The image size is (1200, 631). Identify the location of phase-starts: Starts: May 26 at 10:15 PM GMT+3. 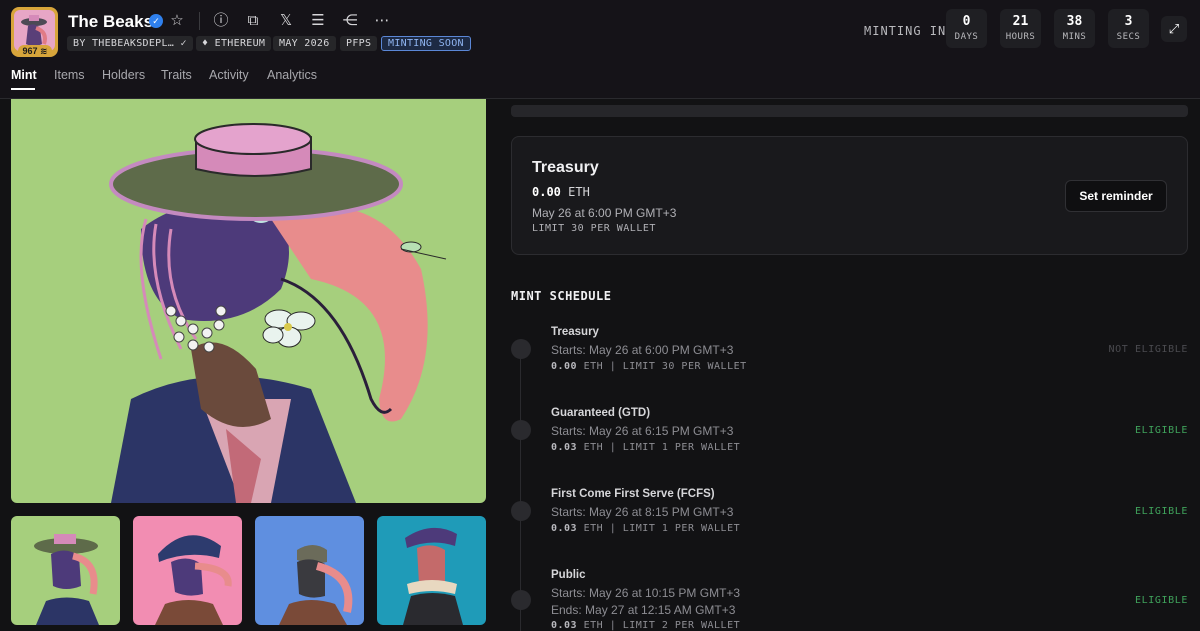
(646, 593).